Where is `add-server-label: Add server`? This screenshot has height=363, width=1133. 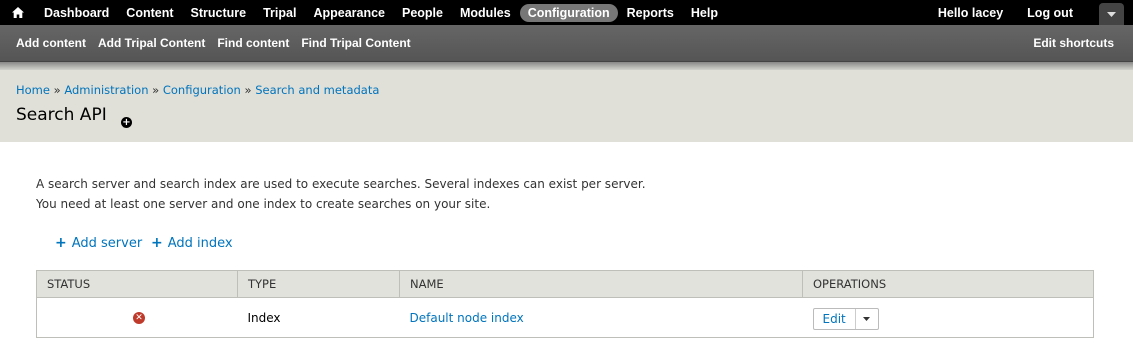 add-server-label: Add server is located at coordinates (107, 243).